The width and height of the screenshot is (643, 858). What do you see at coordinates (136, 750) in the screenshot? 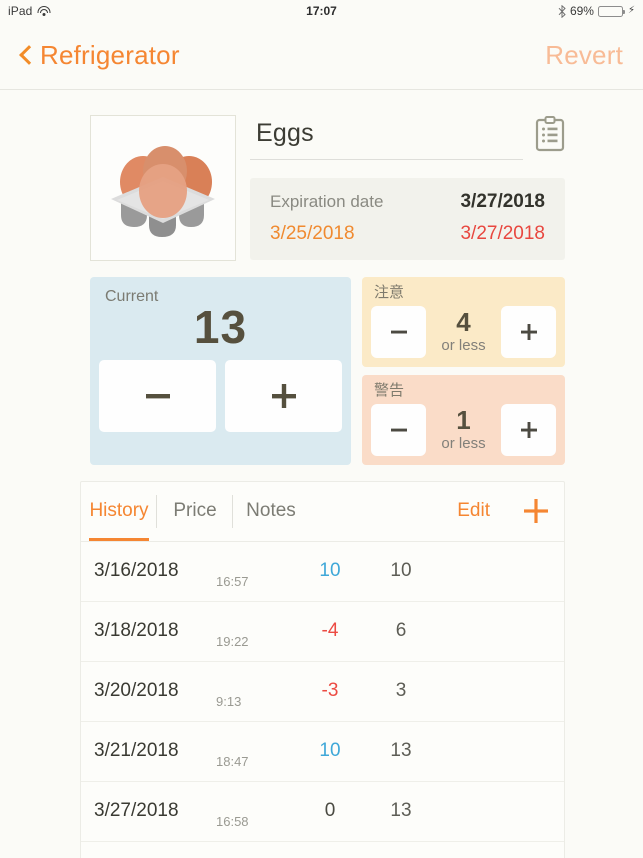
I see `history-date: 3/21/2018` at bounding box center [136, 750].